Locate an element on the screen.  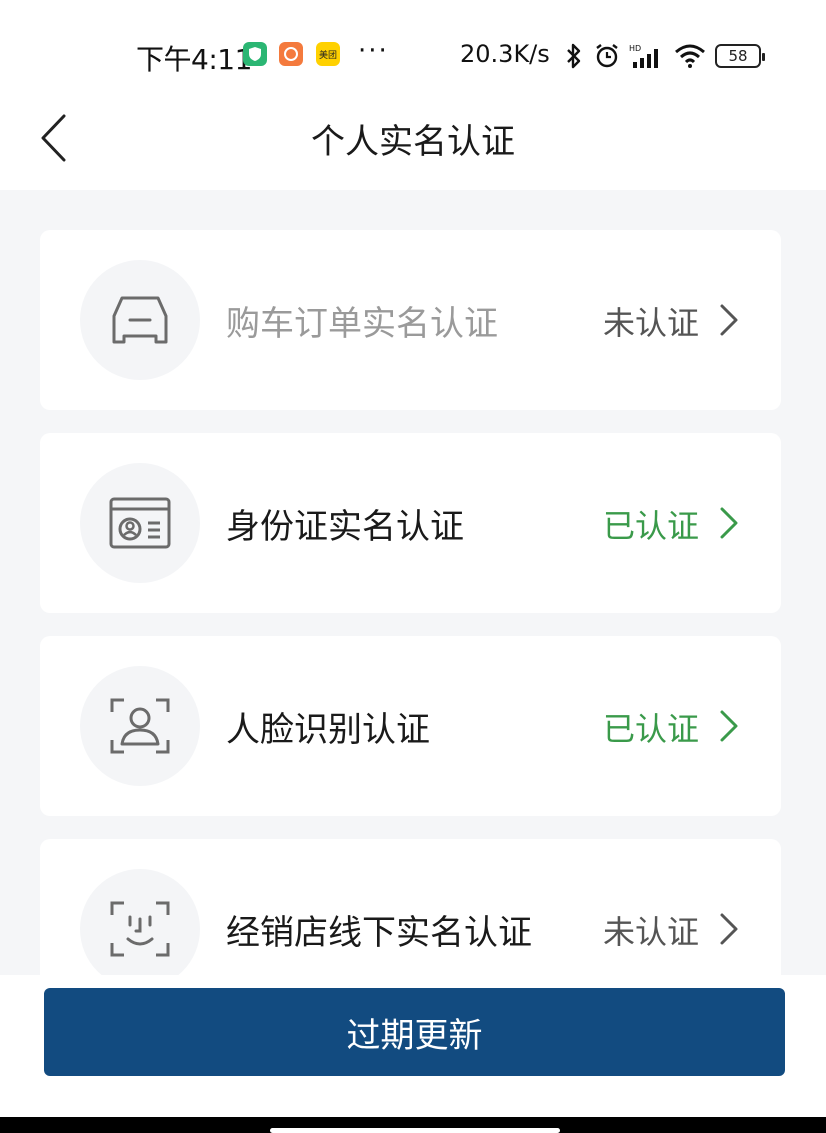
status-time: 下午4:11 is located at coordinates (194, 59).